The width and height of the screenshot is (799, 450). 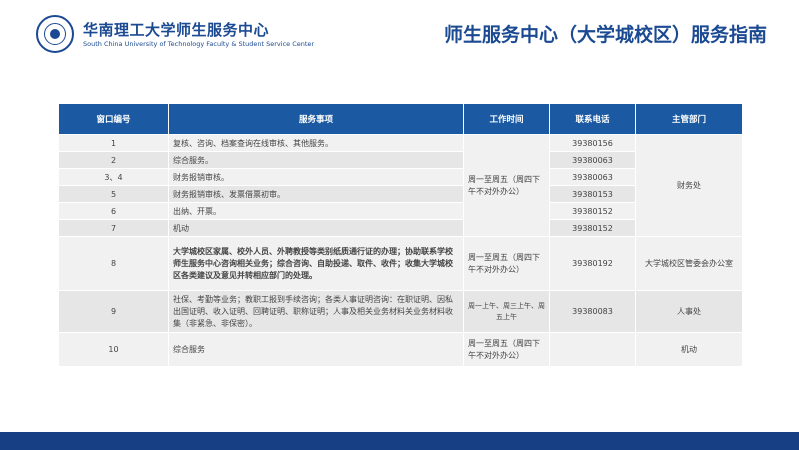 I want to click on page-title: 师生服务中心（大学城校区）服务指南, so click(x=605, y=35).